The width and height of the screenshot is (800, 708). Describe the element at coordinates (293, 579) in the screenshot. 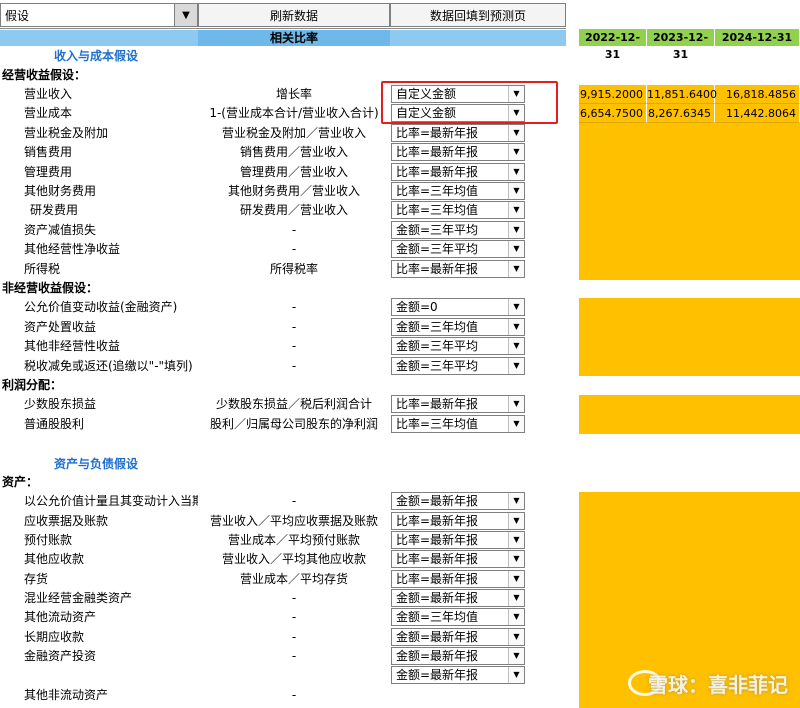

I see `row-formula: 营业成本／平均存货` at that location.